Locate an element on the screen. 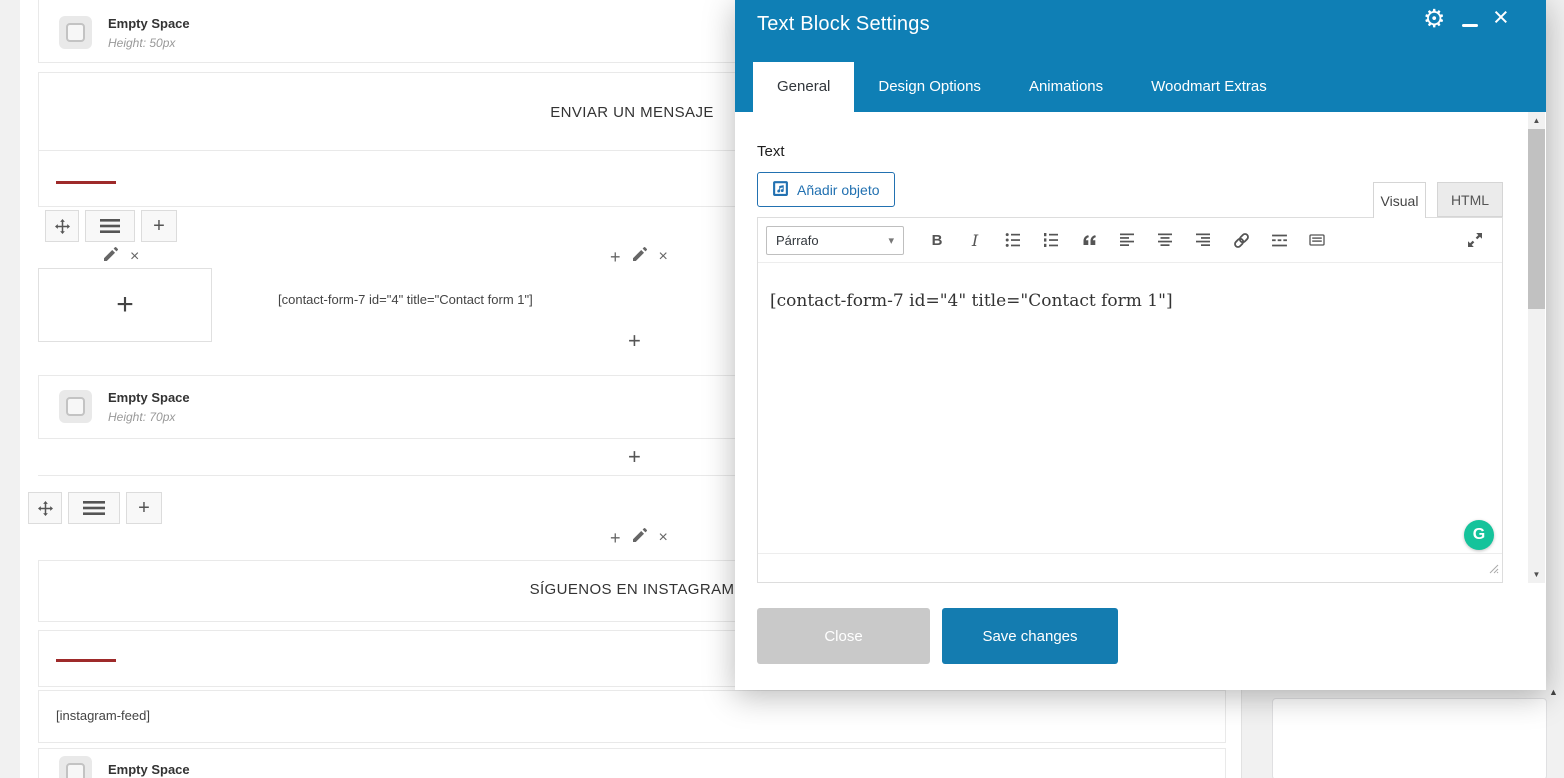  gear-icon: ⚙ is located at coordinates (1434, 19).